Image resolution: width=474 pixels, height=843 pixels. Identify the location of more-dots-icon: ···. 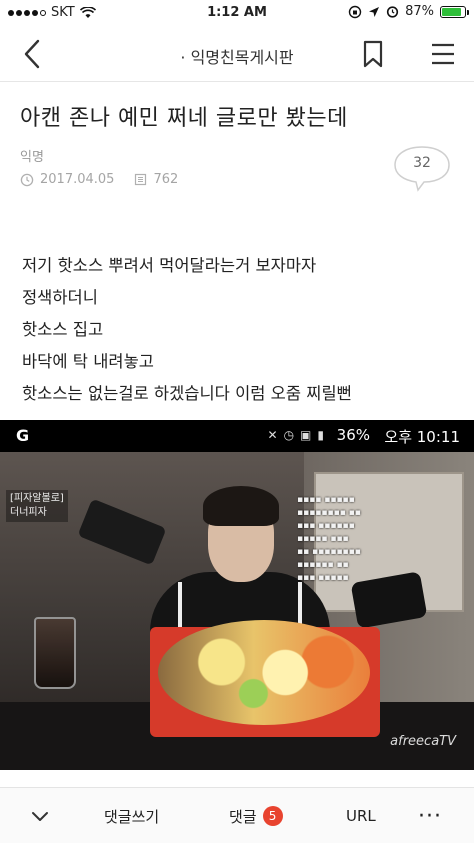
(430, 815).